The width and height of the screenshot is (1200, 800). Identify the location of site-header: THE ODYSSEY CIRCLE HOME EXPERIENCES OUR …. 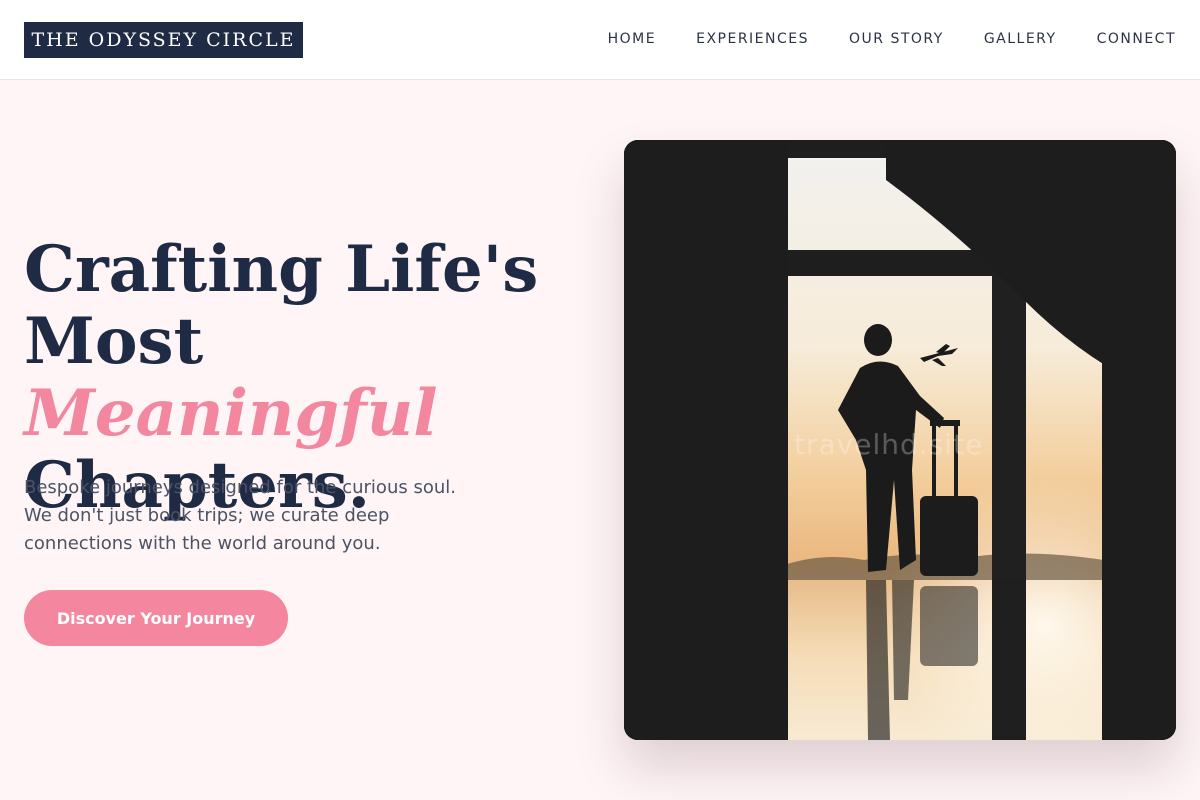
(600, 40).